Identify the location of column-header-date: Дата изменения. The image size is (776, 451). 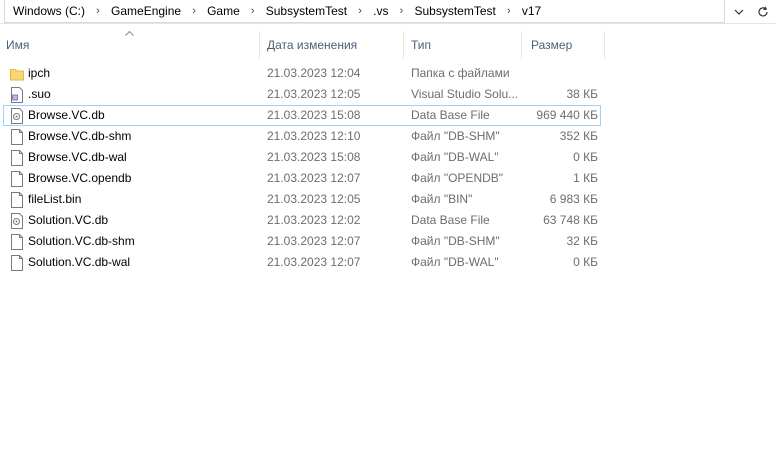
(332, 45).